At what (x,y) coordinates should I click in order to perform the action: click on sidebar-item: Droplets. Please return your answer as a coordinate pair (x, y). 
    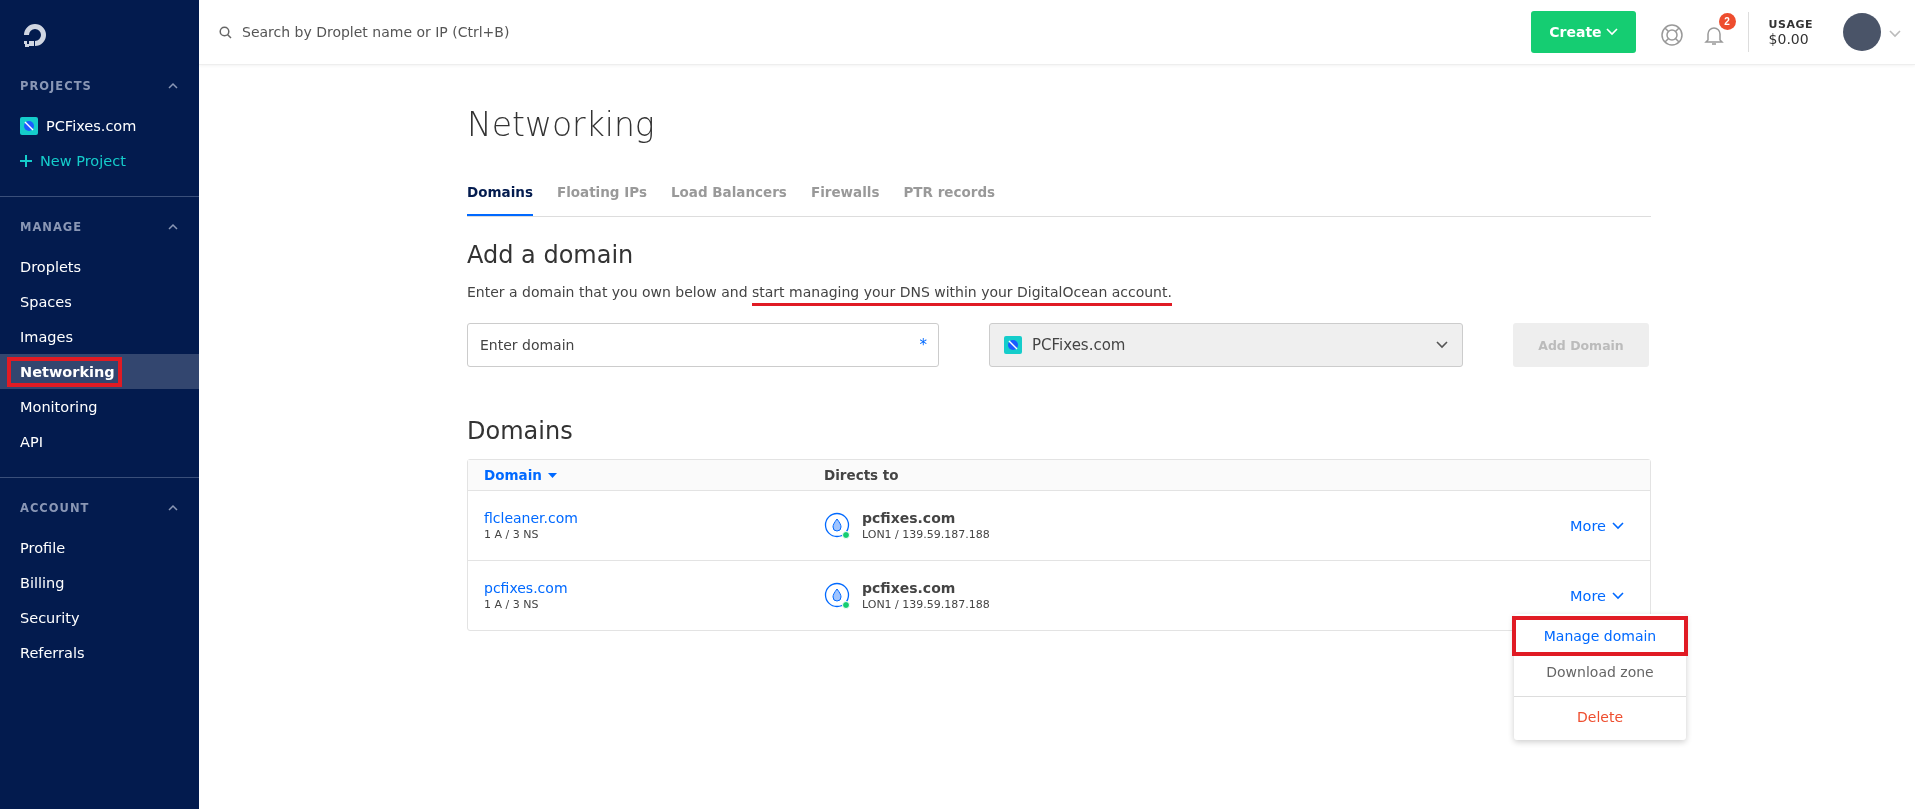
    Looking at the image, I should click on (99, 266).